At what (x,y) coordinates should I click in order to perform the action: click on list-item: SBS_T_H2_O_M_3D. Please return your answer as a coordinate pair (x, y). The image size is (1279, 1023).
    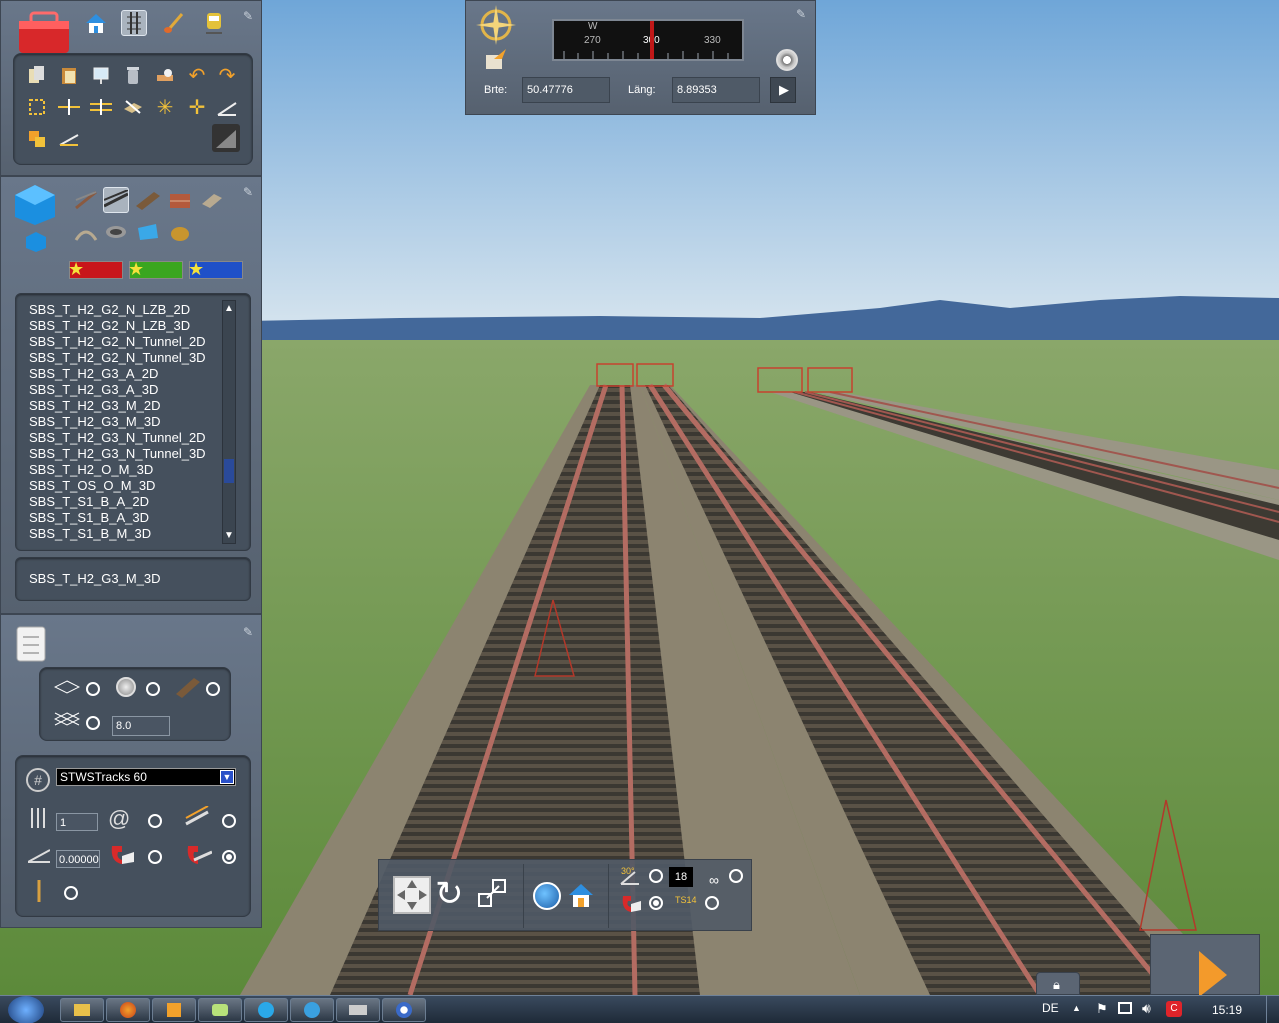
    Looking at the image, I should click on (127, 470).